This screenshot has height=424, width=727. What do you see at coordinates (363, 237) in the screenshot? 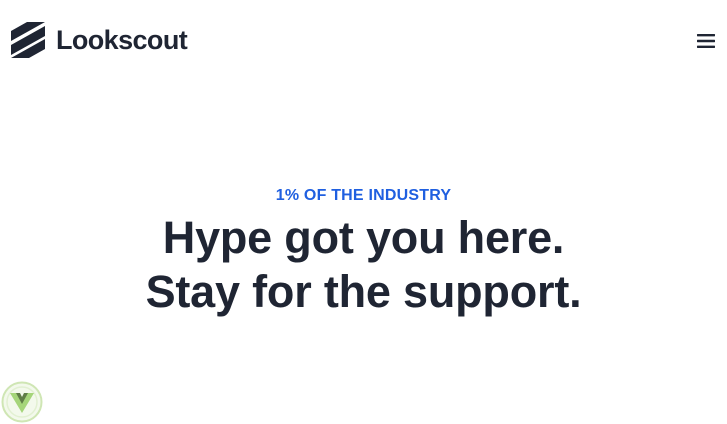
I see `hero-headline-line-1: Hype got you here.` at bounding box center [363, 237].